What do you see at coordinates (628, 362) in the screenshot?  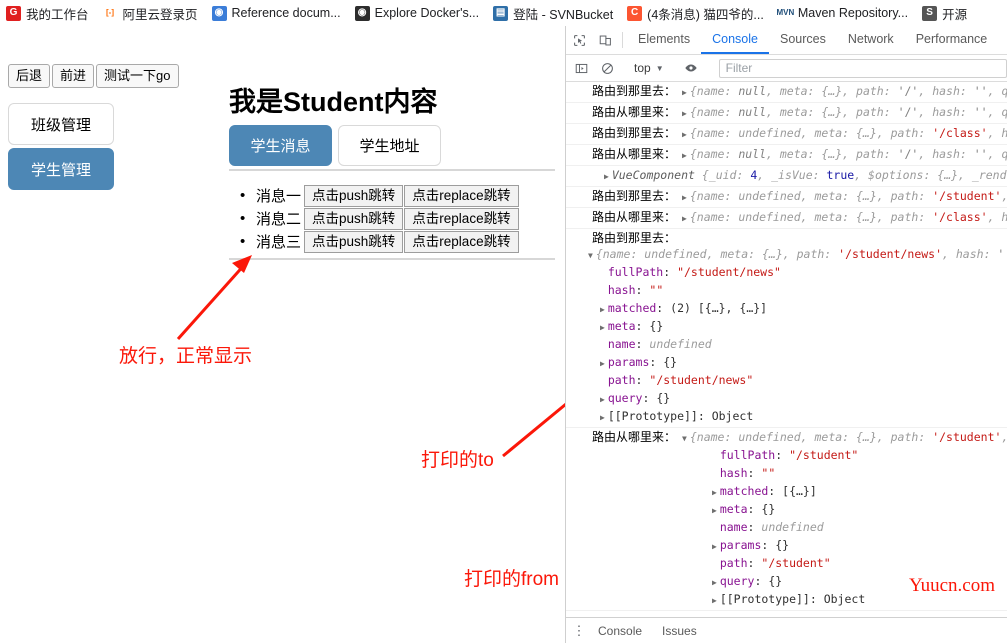 I see `property-key: params` at bounding box center [628, 362].